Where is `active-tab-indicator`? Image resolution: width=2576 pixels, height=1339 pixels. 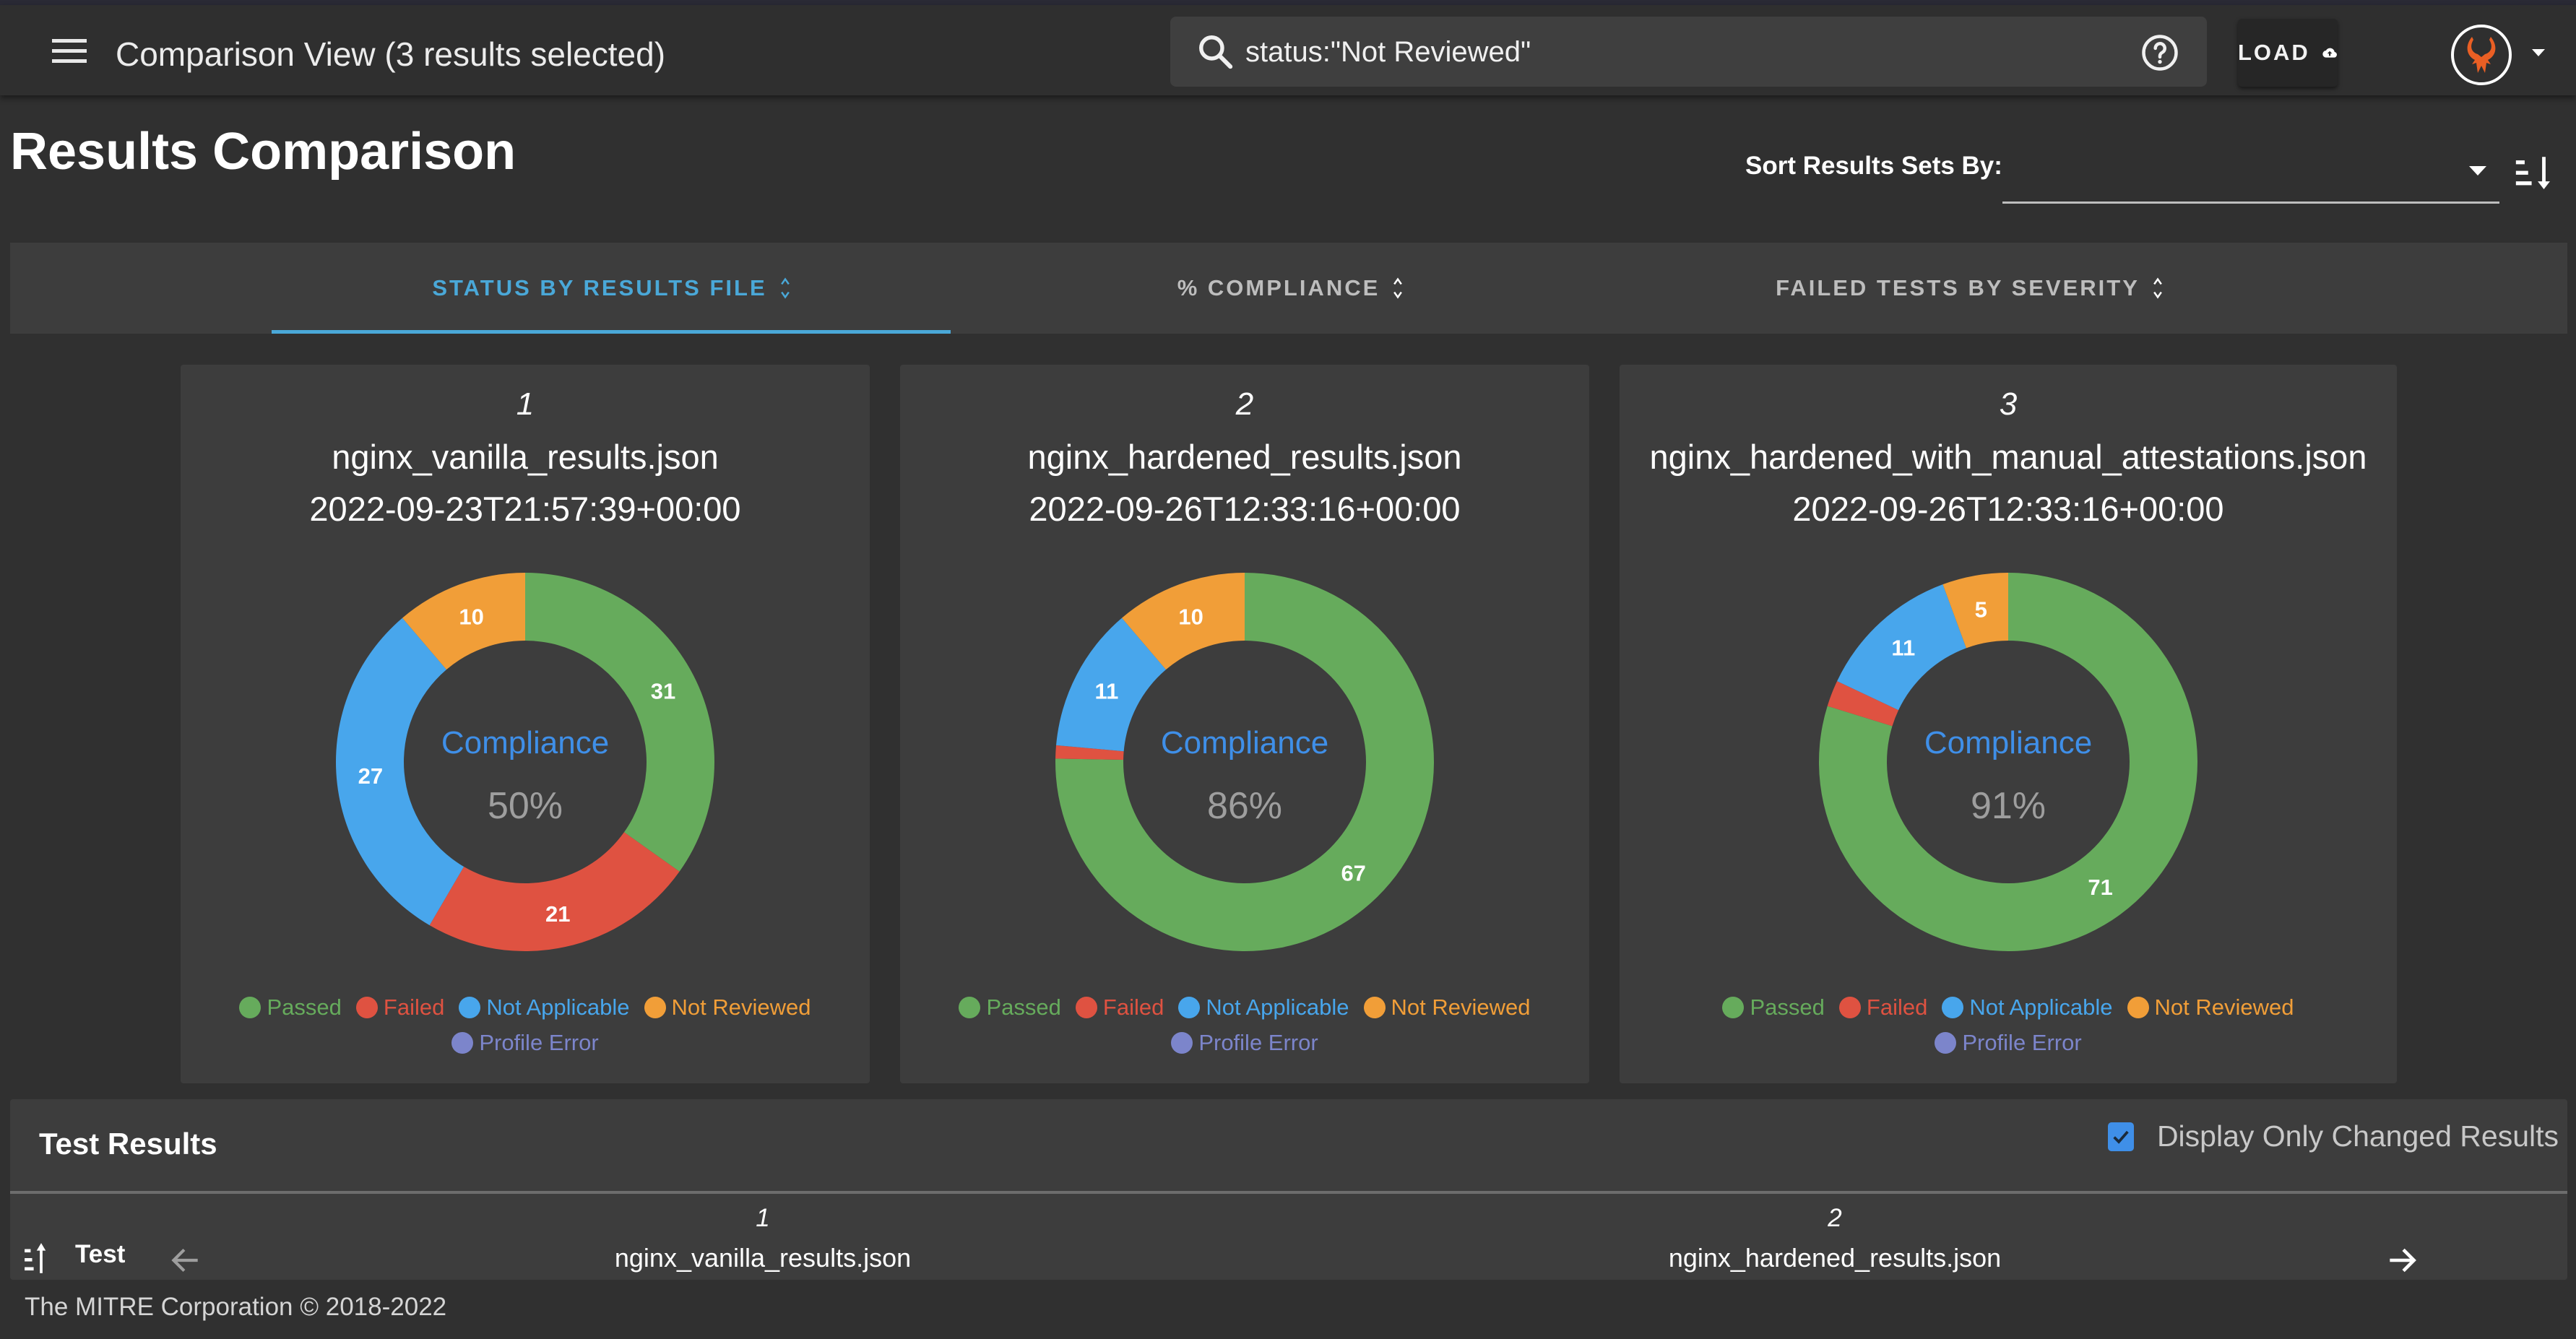 active-tab-indicator is located at coordinates (611, 332).